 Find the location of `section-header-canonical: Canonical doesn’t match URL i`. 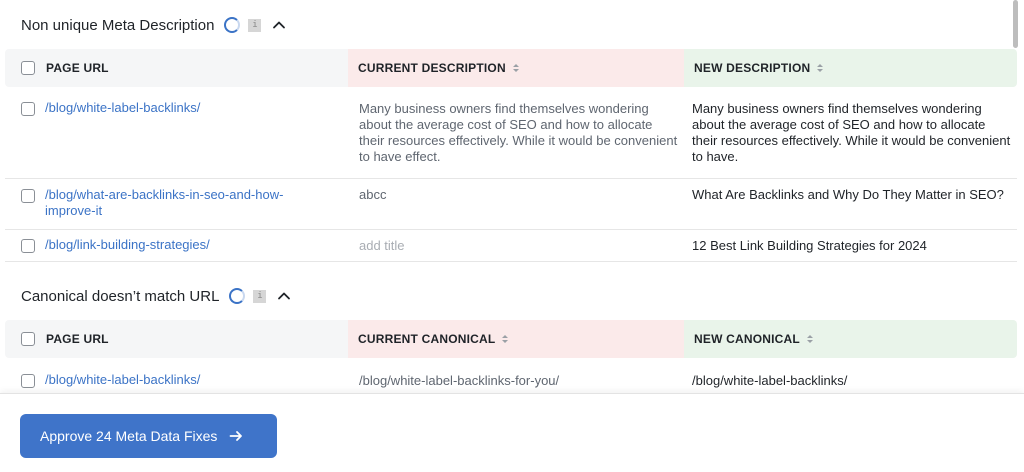

section-header-canonical: Canonical doesn’t match URL i is located at coordinates (156, 296).